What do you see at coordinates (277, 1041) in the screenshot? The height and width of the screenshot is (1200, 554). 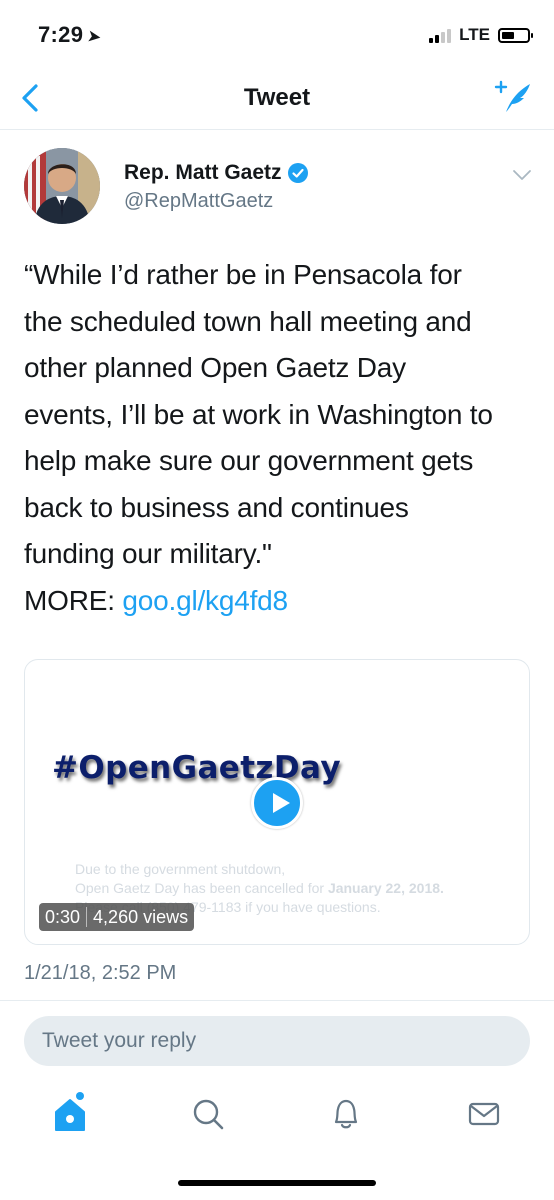 I see `reply-input` at bounding box center [277, 1041].